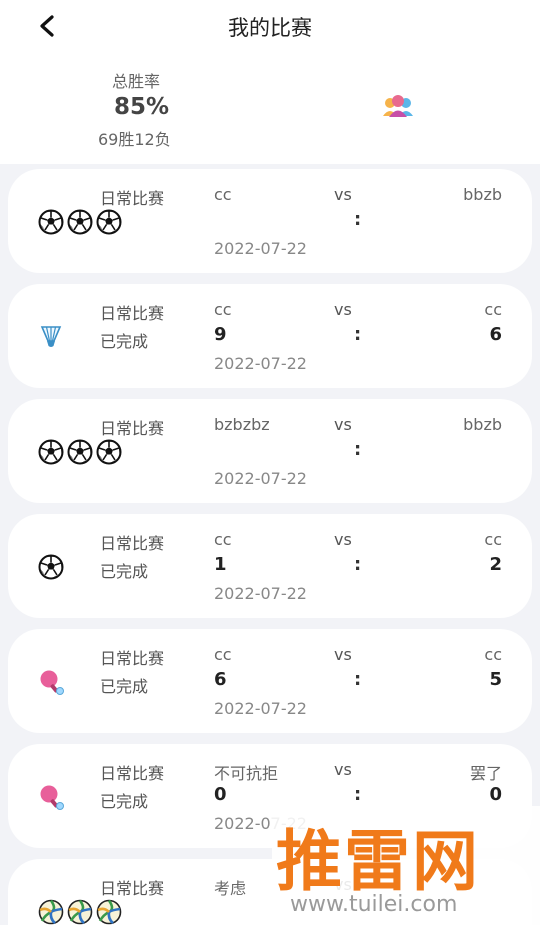 The height and width of the screenshot is (925, 540). Describe the element at coordinates (220, 794) in the screenshot. I see `home-score: 0` at that location.